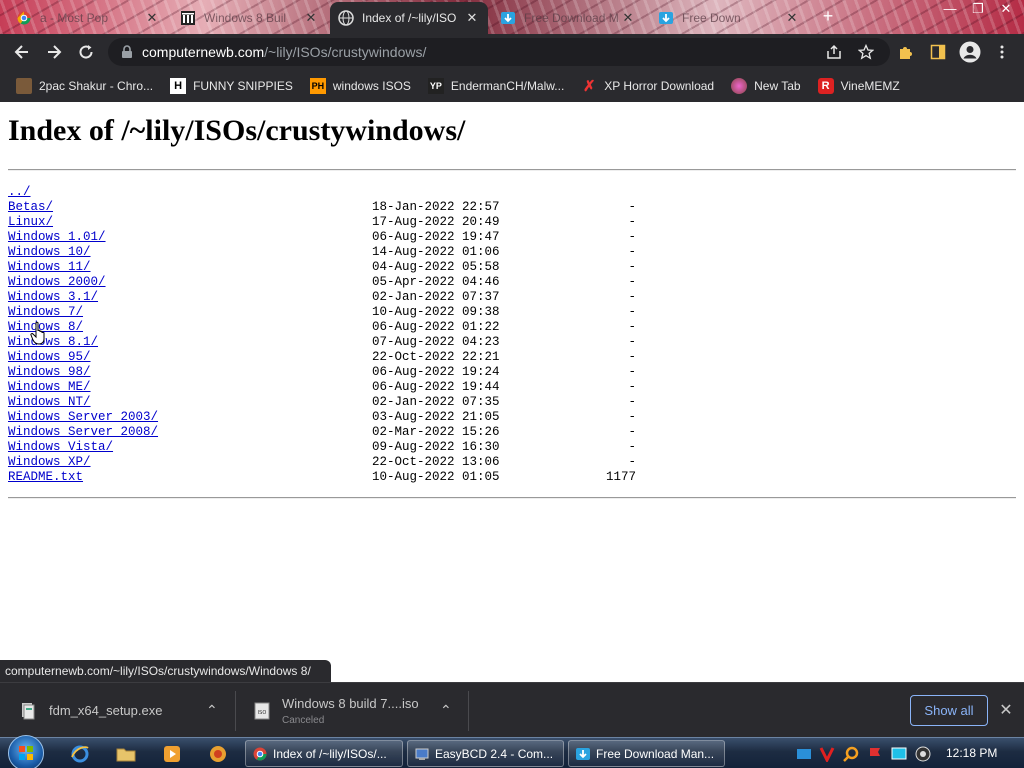 The width and height of the screenshot is (1024, 768). I want to click on listing-link: Windows 11/, so click(49, 267).